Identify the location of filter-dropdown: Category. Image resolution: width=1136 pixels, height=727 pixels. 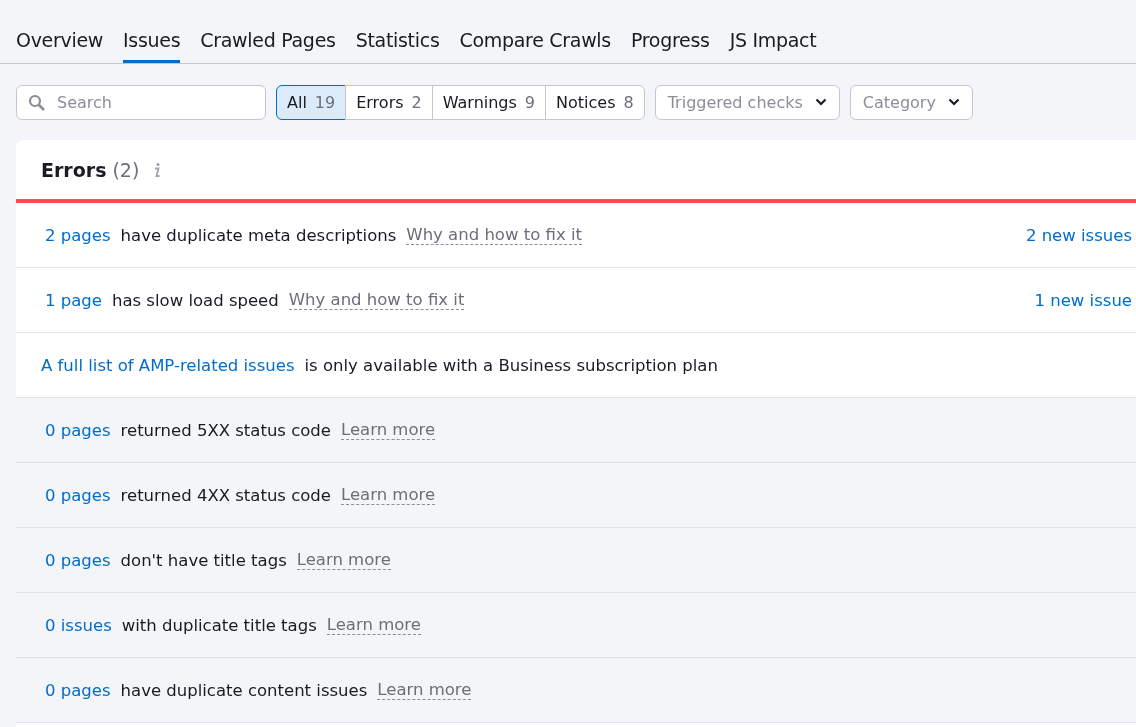
(911, 102).